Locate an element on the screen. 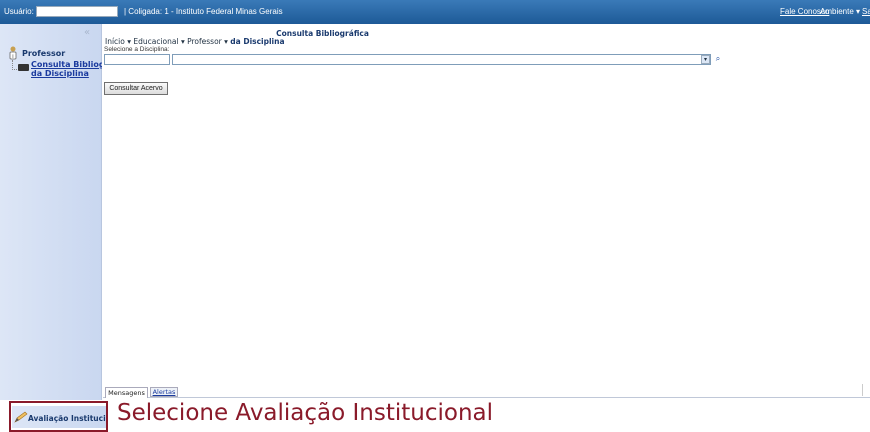 The image size is (870, 432). disciplina-code-input is located at coordinates (137, 59).